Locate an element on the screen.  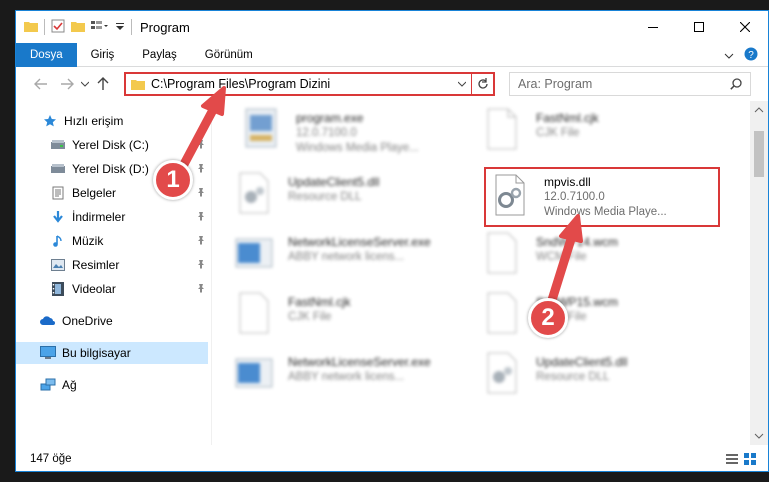
back-button is located at coordinates (41, 84).